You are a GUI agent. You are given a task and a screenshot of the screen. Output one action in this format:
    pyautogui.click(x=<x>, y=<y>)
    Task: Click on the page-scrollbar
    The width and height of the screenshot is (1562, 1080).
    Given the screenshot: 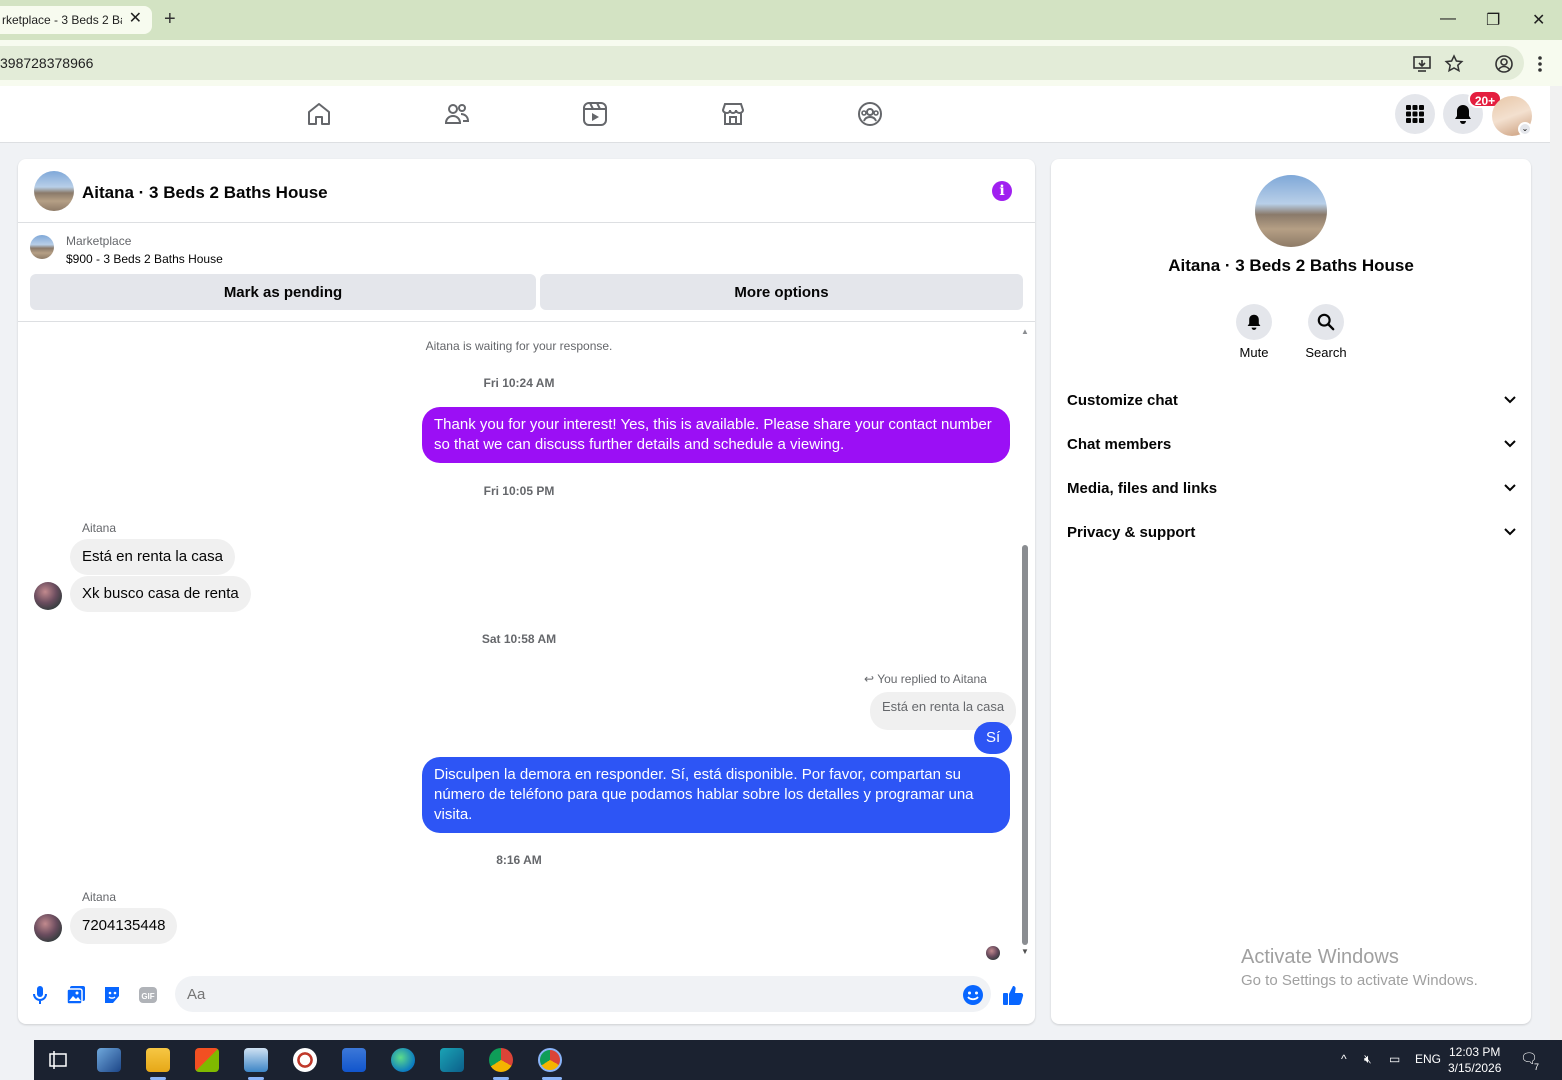 What is the action you would take?
    pyautogui.click(x=1556, y=563)
    